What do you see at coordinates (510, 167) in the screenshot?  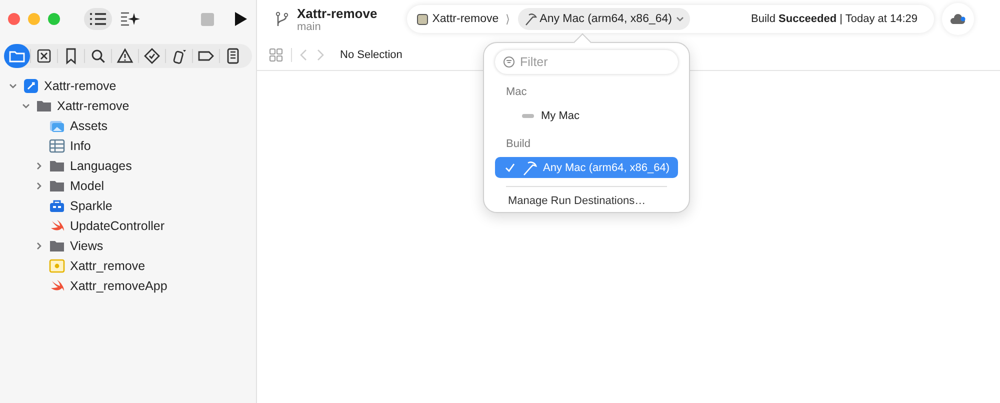 I see `checkmark-icon` at bounding box center [510, 167].